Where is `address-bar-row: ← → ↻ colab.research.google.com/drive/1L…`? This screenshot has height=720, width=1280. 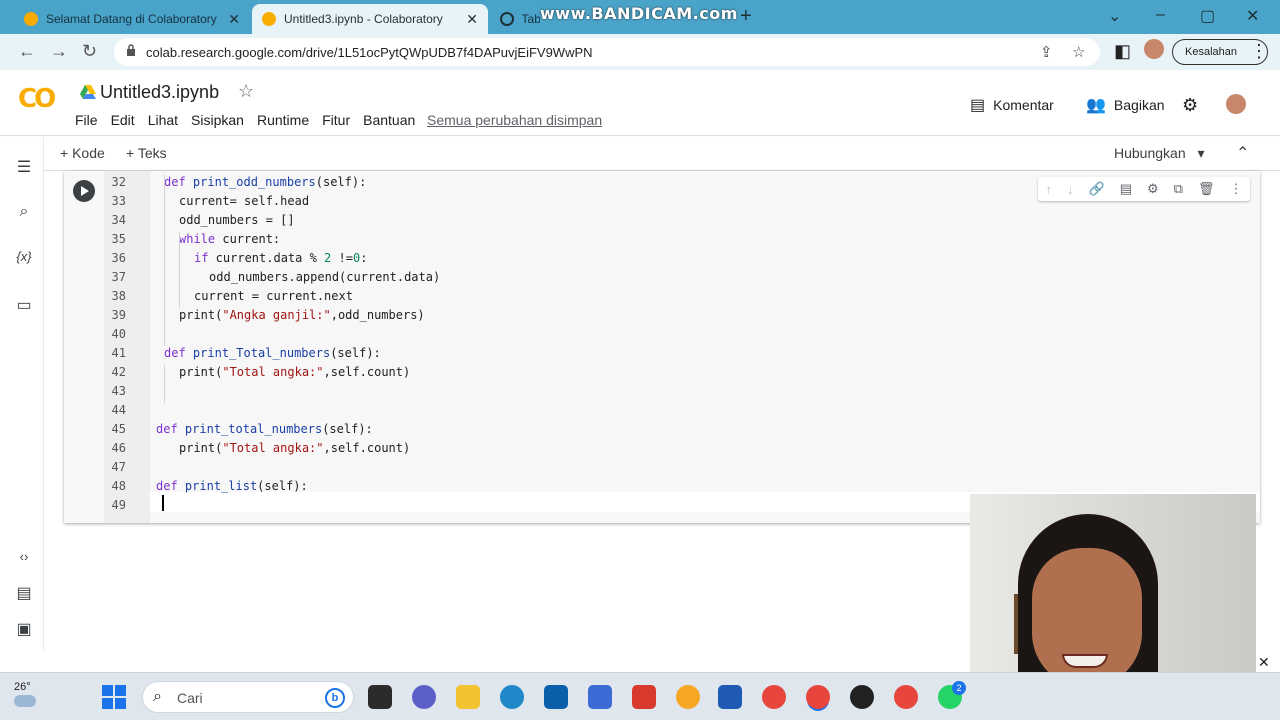 address-bar-row: ← → ↻ colab.research.google.com/drive/1L… is located at coordinates (640, 52).